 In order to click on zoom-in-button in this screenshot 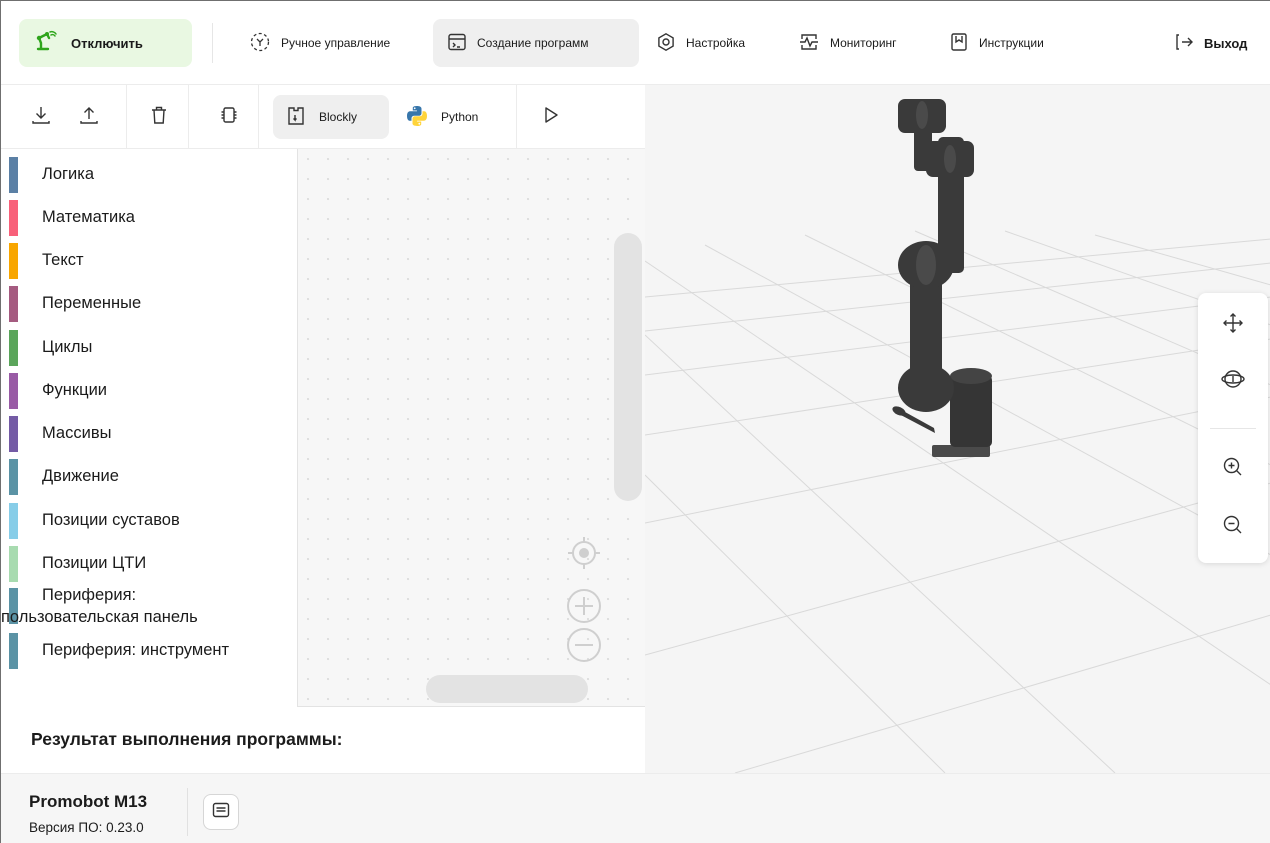, I will do `click(1233, 467)`.